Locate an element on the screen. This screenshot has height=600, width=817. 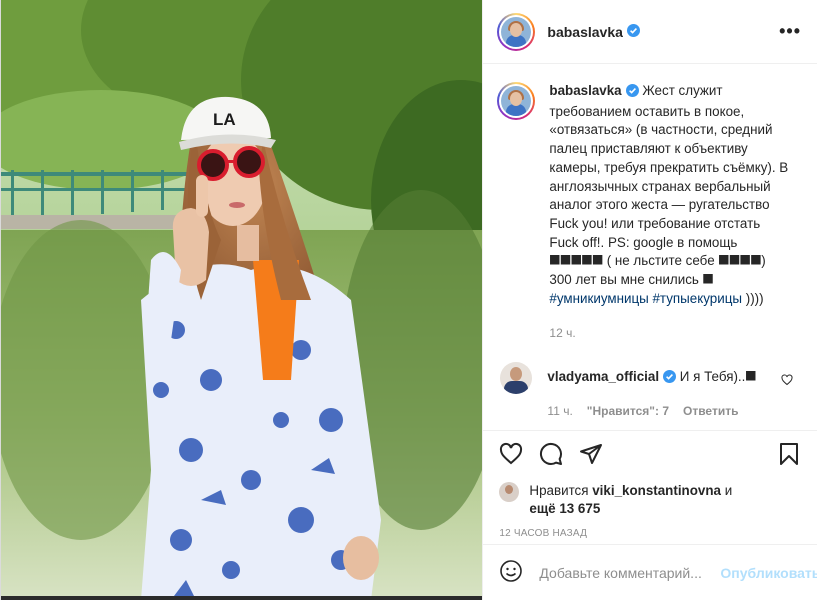
comment-timestamp: 11 ч. is located at coordinates (559, 411).